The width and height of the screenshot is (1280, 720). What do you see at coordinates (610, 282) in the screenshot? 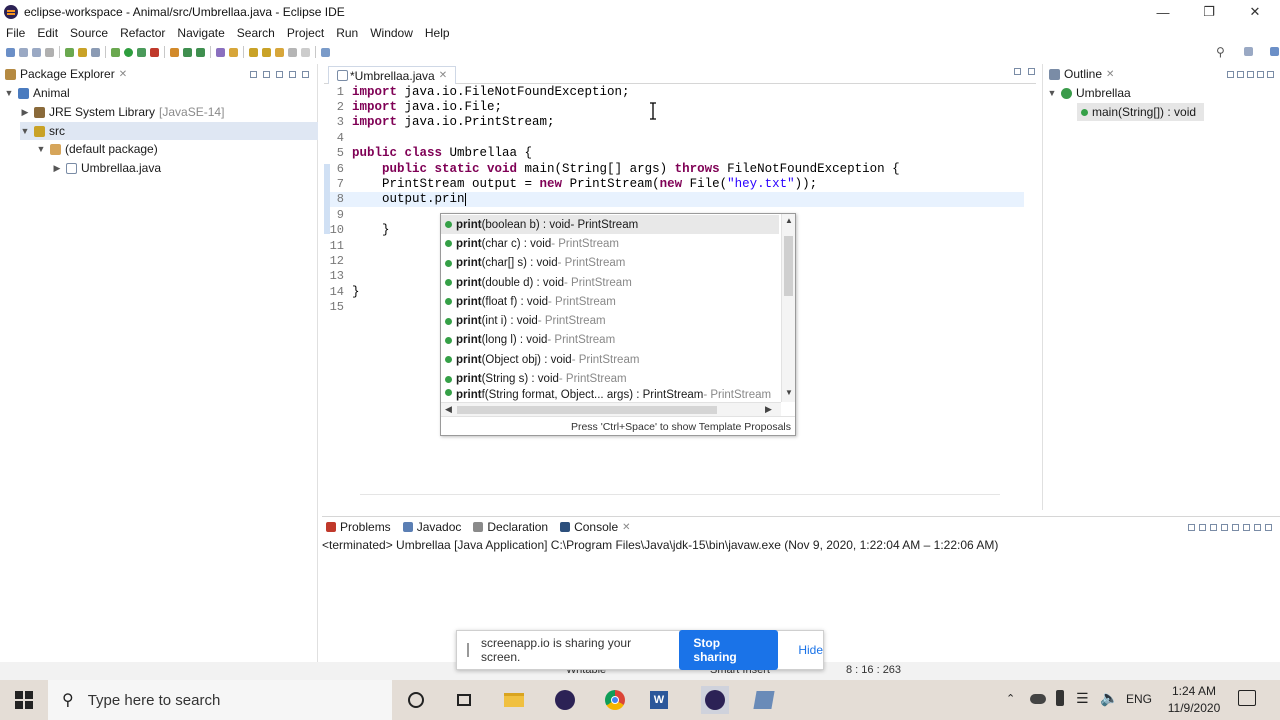
I see `proposal-item: print (double d) : void - PrintStream` at bounding box center [610, 282].